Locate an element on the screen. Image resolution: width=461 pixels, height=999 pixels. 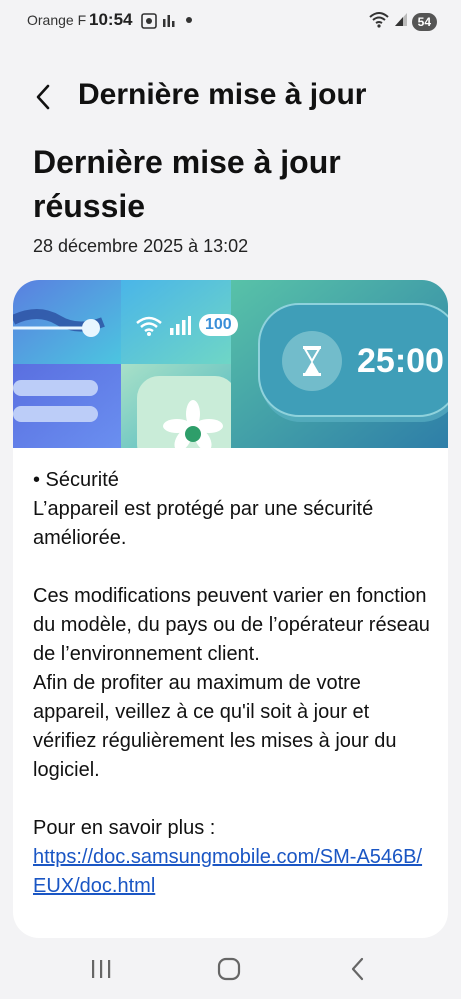
screenshot-icon is located at coordinates (149, 23).